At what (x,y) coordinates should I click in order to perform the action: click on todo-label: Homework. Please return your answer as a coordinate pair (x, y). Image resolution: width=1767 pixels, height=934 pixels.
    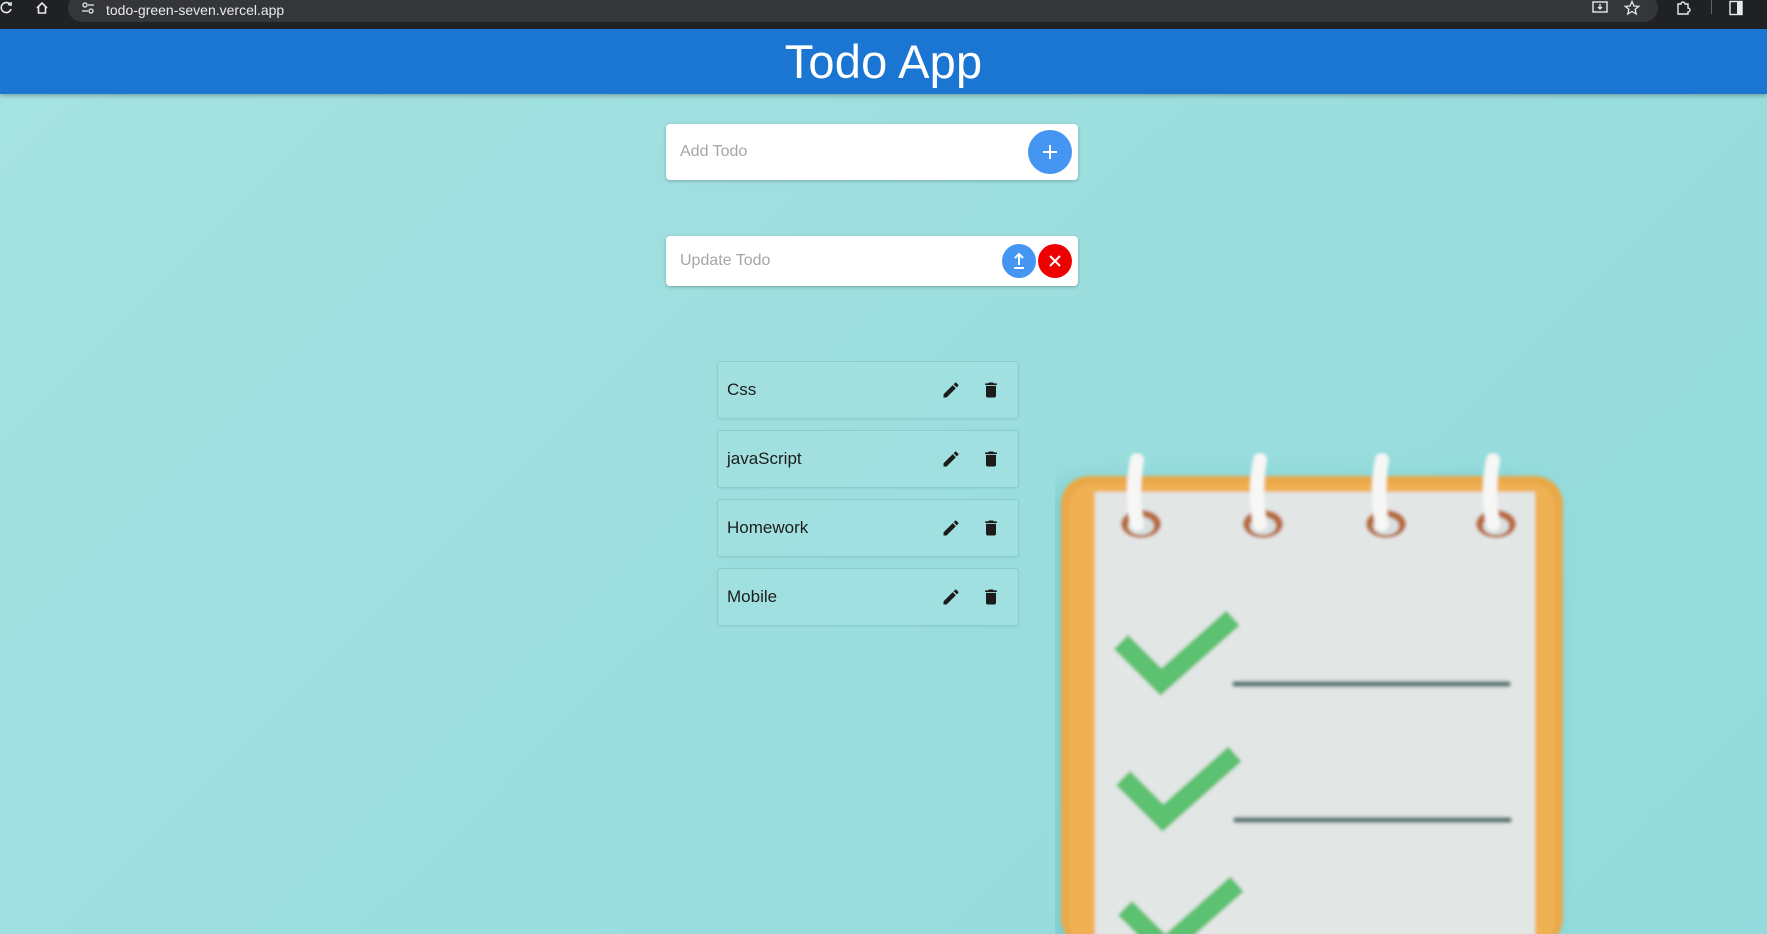
    Looking at the image, I should click on (768, 527).